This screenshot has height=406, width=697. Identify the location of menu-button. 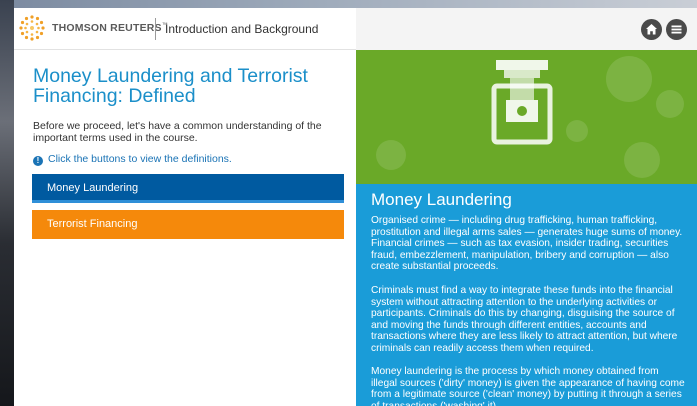
(676, 29).